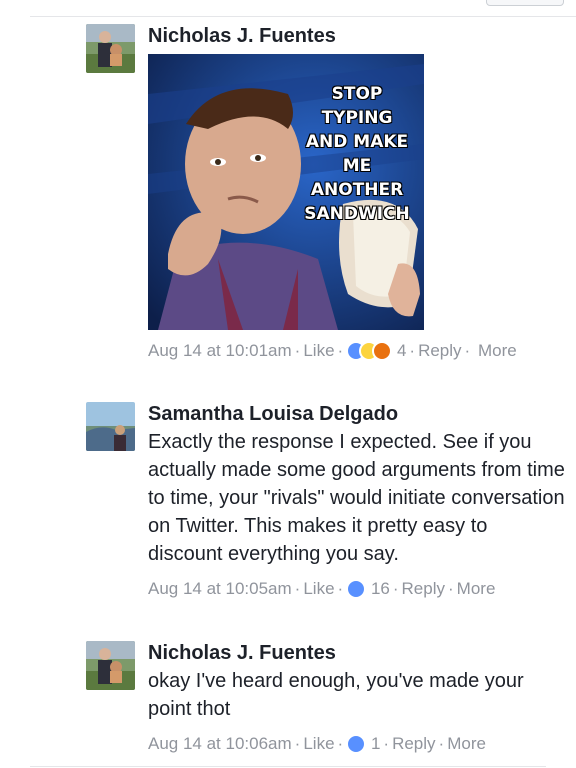  I want to click on timestamp: Aug 14 at 10:05am, so click(220, 588).